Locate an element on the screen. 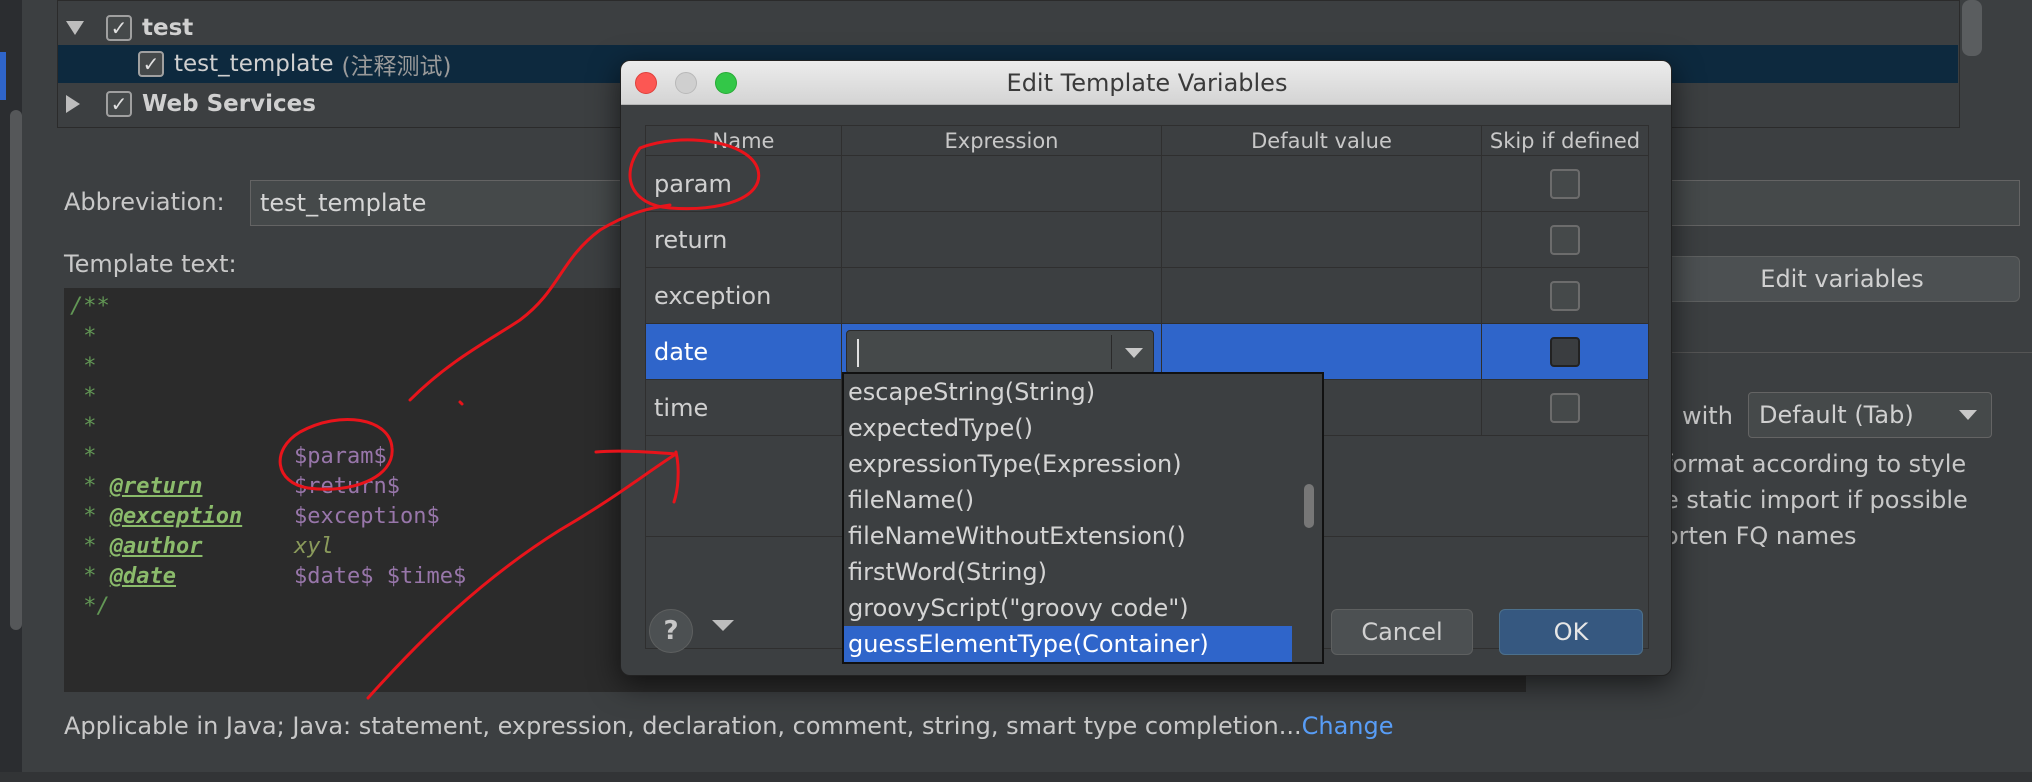 This screenshot has width=2032, height=782. change-context-link: Change is located at coordinates (1348, 726).